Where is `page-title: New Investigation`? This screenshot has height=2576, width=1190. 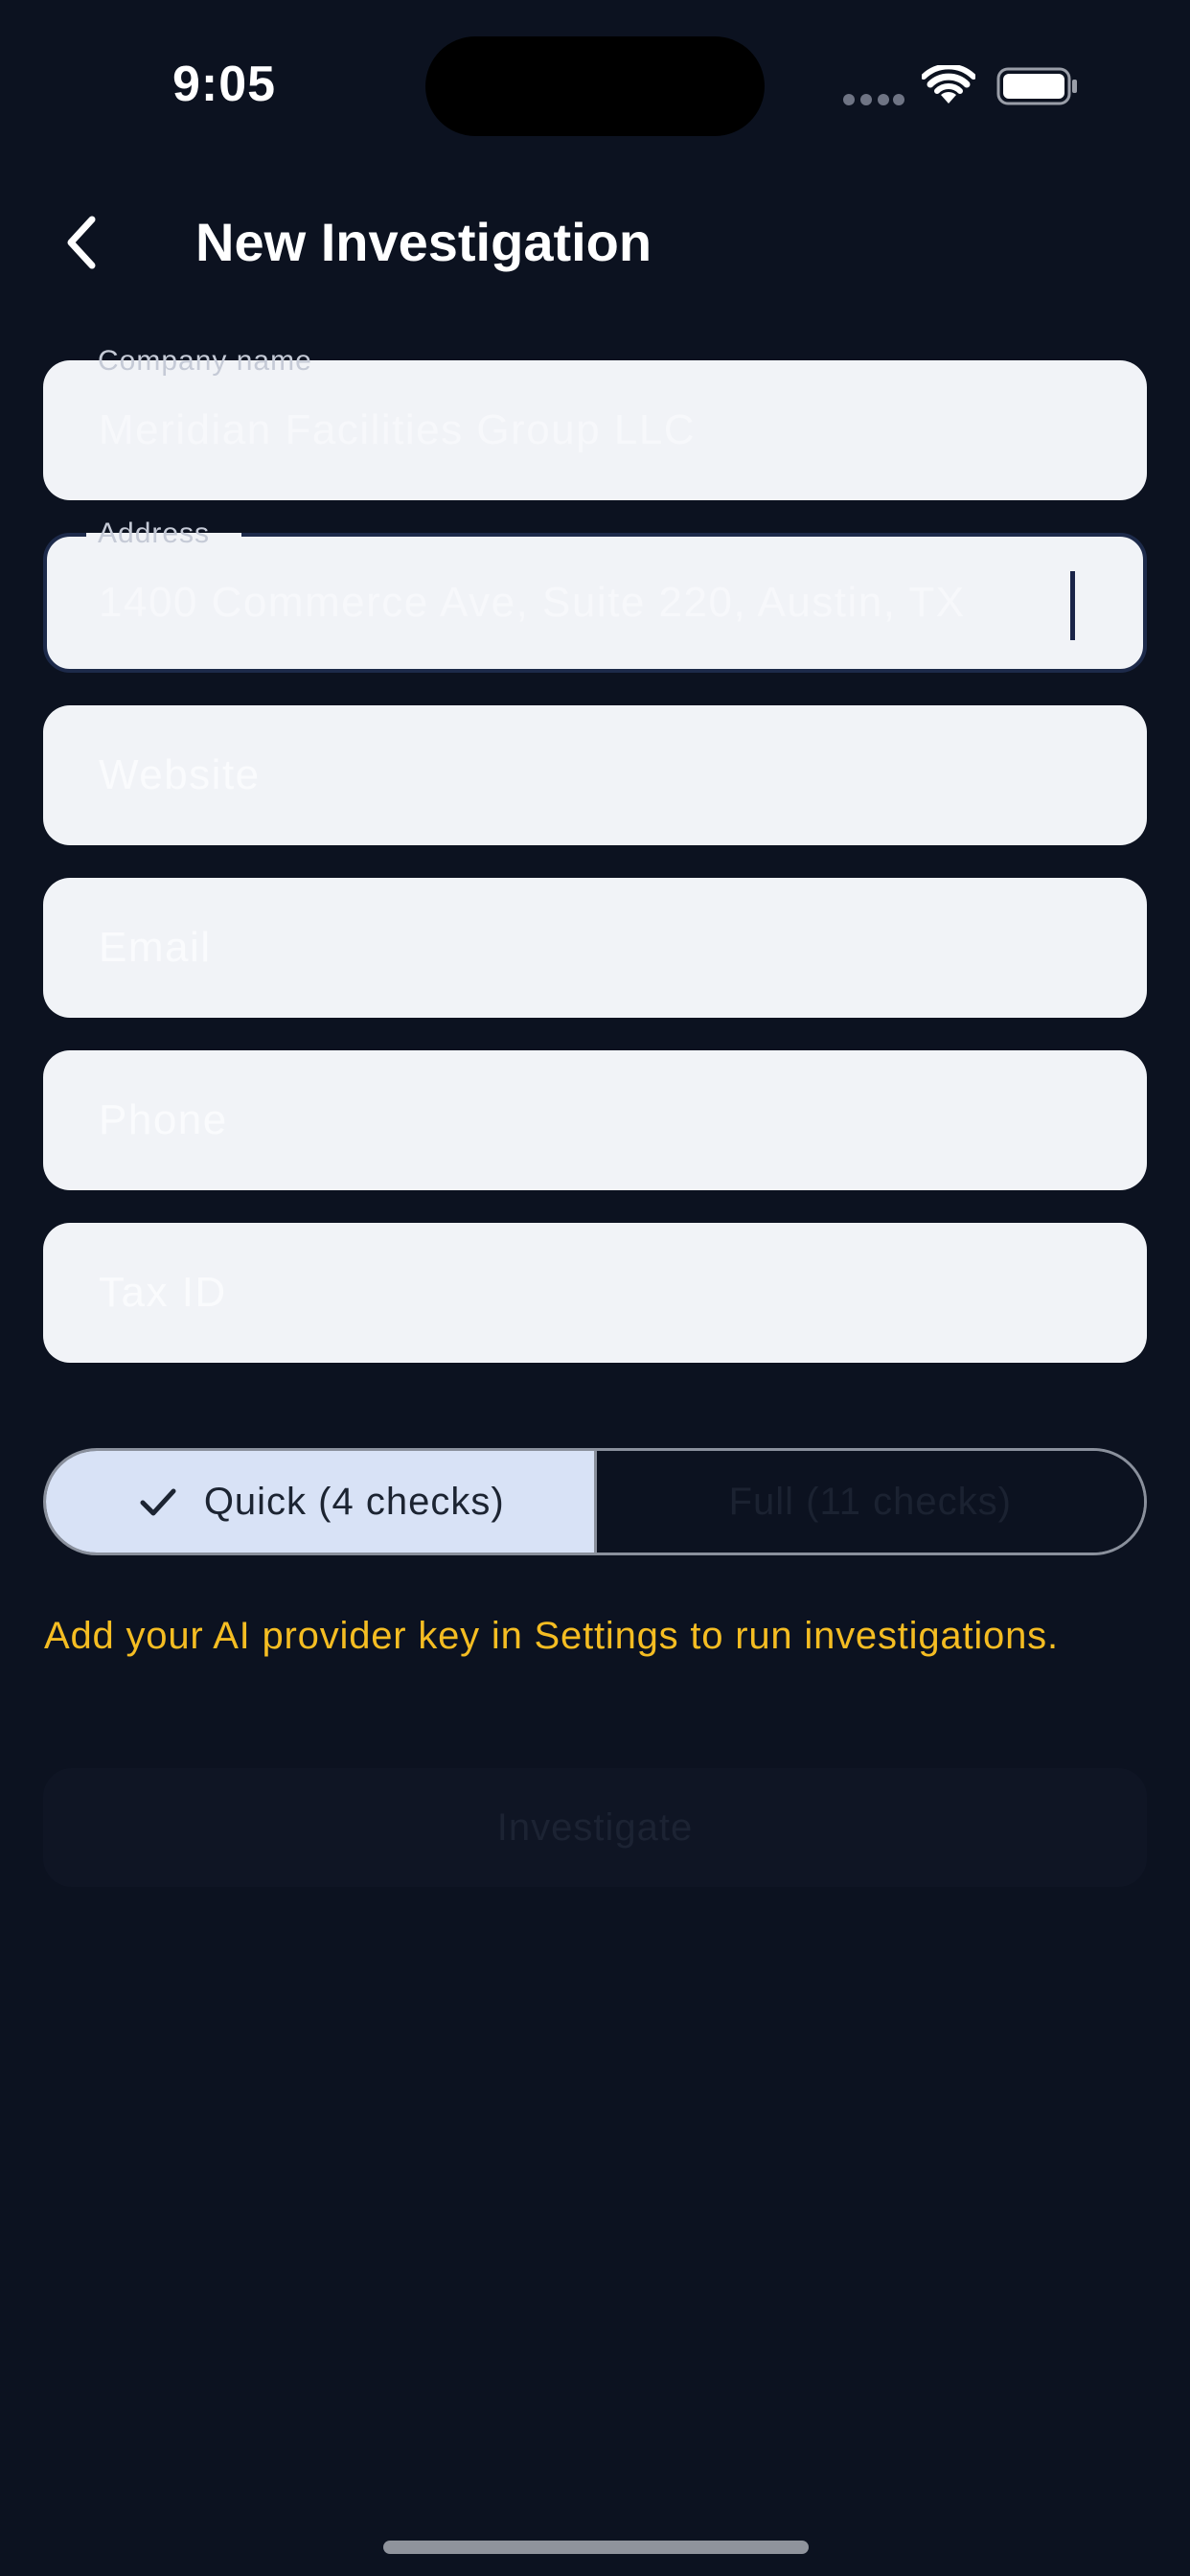 page-title: New Investigation is located at coordinates (424, 242).